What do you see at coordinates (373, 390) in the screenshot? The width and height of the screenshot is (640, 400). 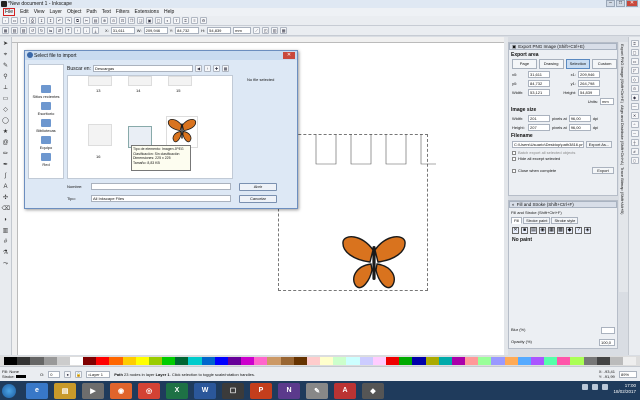 I see `taskbar-inkscape-icon: ◆` at bounding box center [373, 390].